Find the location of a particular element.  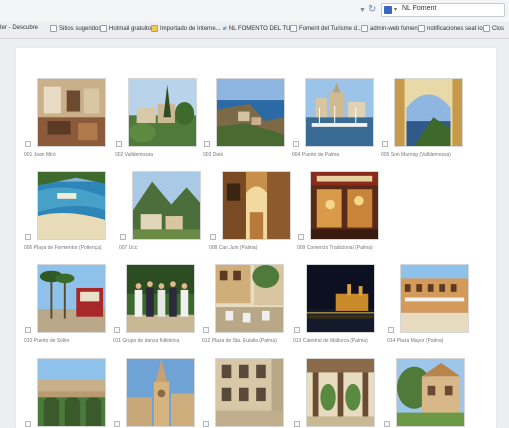

ie-page-icon: ℯ is located at coordinates (225, 29).